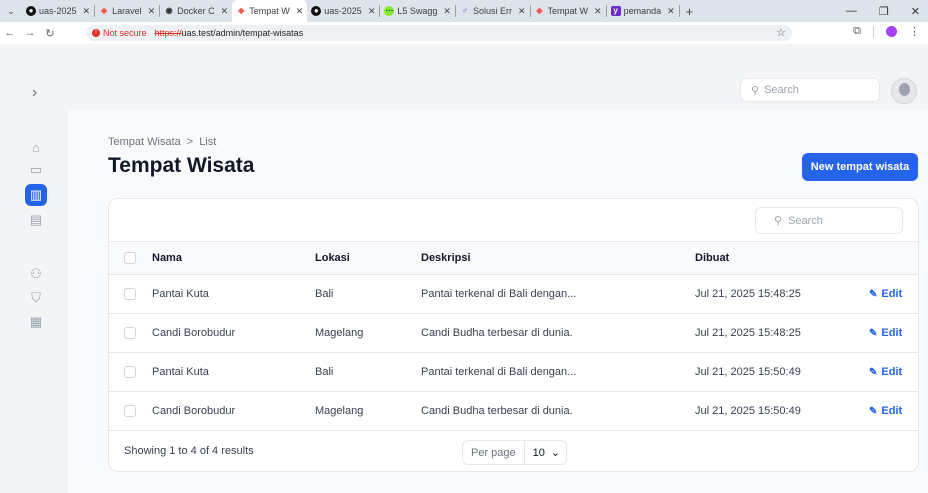 This screenshot has height=493, width=928. What do you see at coordinates (36, 147) in the screenshot?
I see `home-icon: ⌂` at bounding box center [36, 147].